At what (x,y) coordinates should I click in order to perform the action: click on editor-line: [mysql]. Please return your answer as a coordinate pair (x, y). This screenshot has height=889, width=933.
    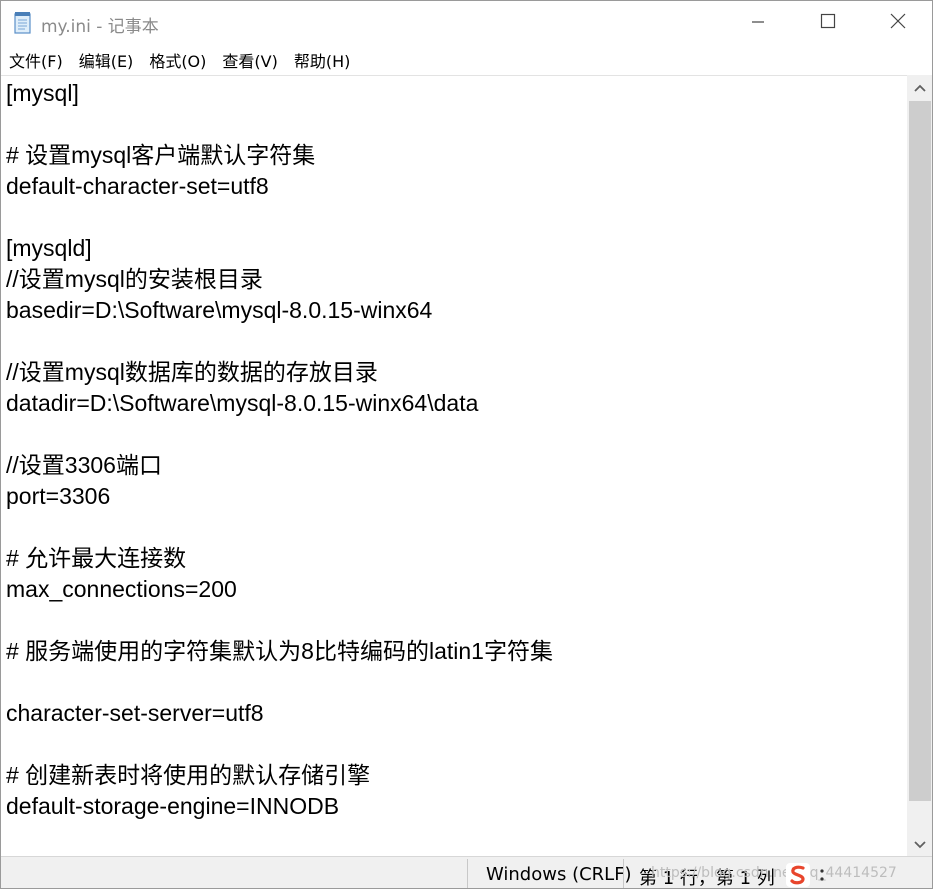
    Looking at the image, I should click on (456, 93).